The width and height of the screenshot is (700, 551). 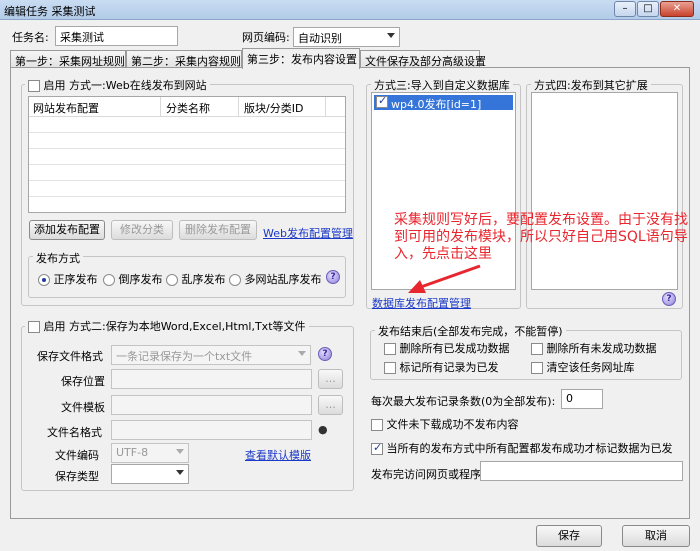 I want to click on file-format-select: 一条记录保存为一个txt文件, so click(x=211, y=355).